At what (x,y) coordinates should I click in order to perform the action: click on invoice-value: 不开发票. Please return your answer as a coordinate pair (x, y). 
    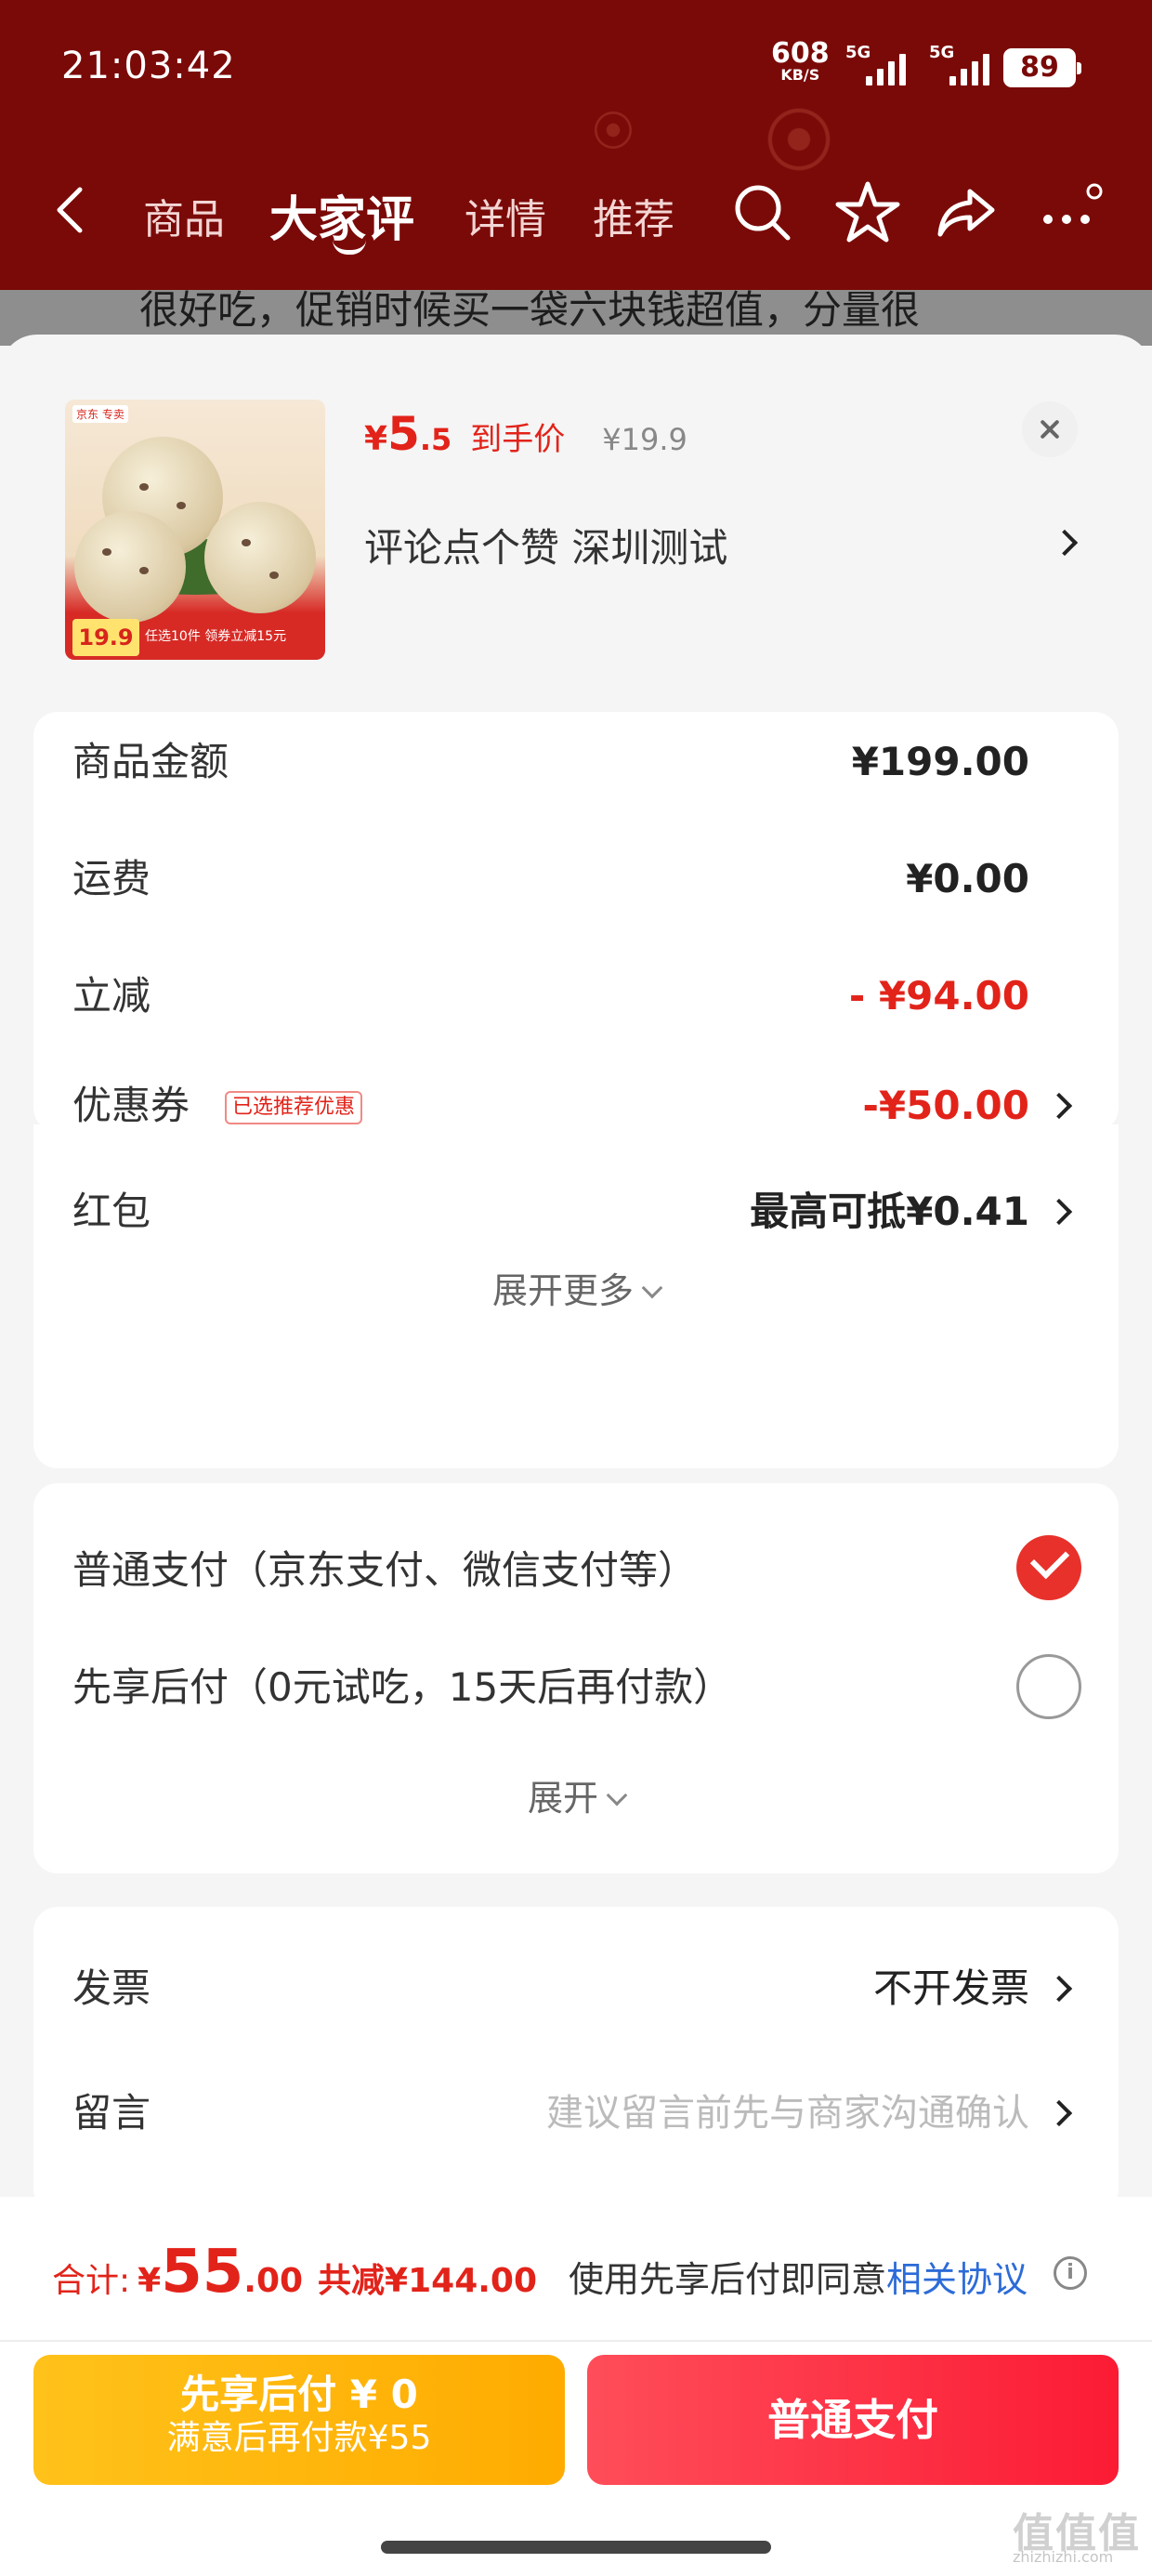
    Looking at the image, I should click on (950, 1988).